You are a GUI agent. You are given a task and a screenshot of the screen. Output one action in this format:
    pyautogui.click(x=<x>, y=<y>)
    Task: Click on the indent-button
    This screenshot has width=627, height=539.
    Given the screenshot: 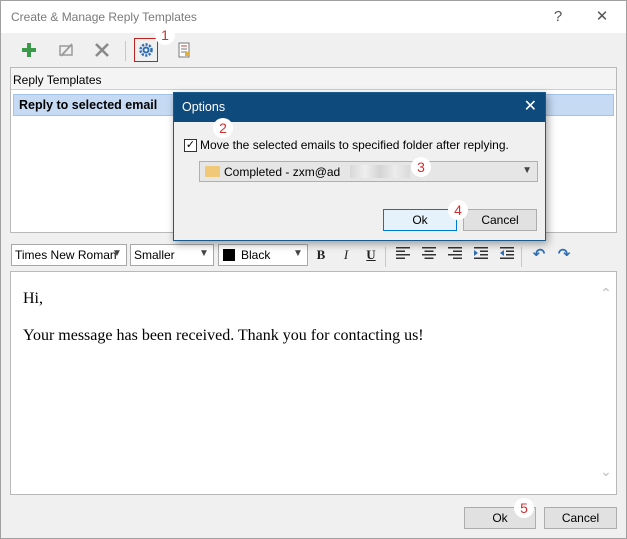 What is the action you would take?
    pyautogui.click(x=481, y=255)
    